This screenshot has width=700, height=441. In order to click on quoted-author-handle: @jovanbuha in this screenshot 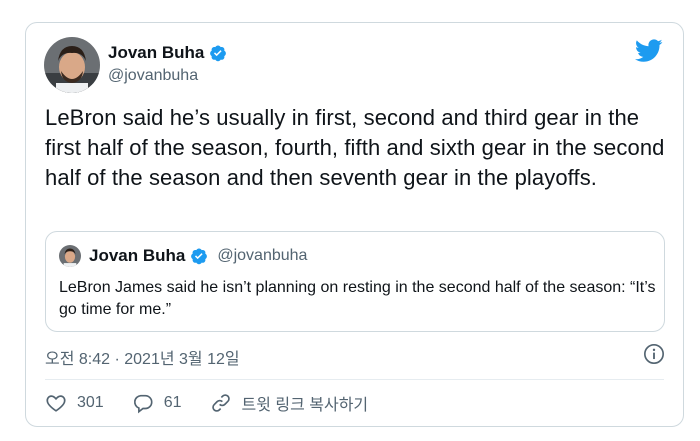, I will do `click(262, 255)`.